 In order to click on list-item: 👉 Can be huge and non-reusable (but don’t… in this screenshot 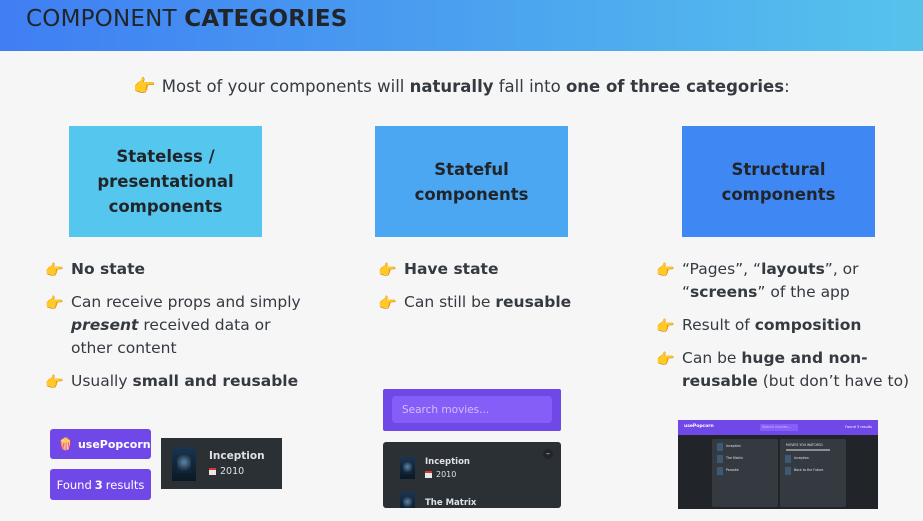, I will do `click(783, 369)`.